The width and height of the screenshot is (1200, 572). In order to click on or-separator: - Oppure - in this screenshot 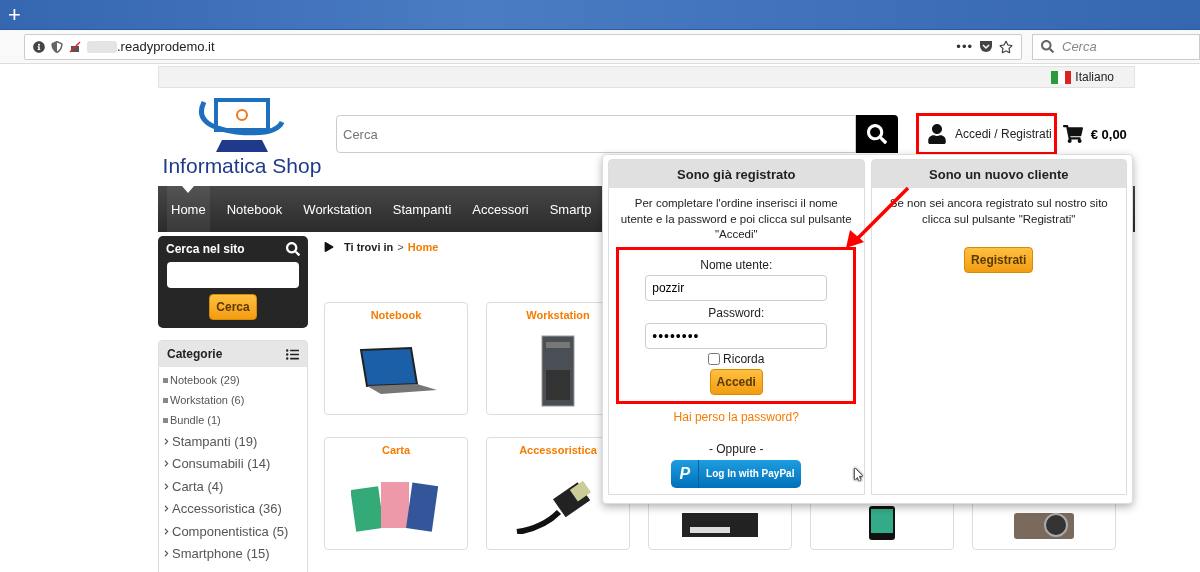, I will do `click(736, 448)`.